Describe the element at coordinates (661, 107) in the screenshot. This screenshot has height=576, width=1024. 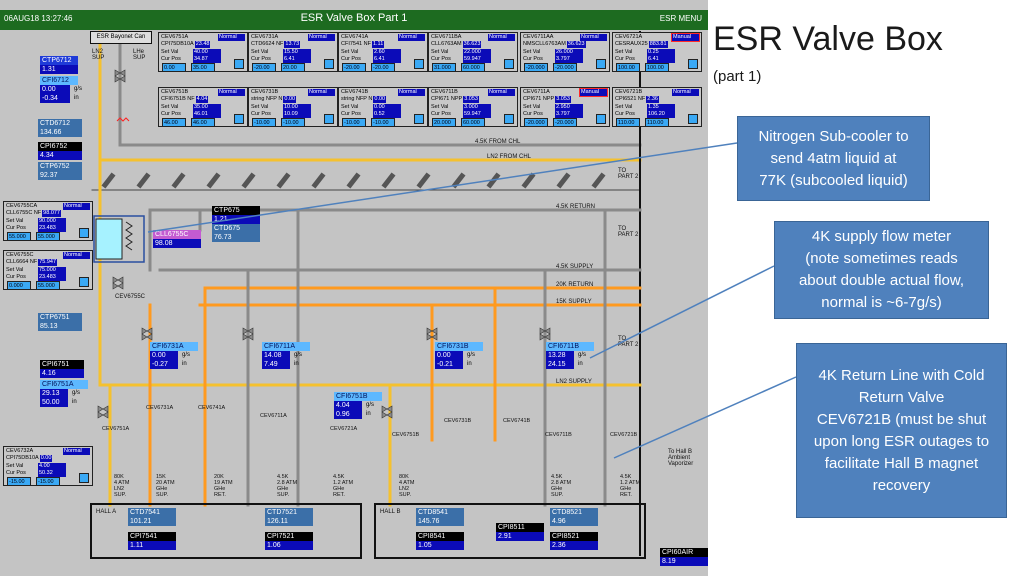
I see `set-val-value: 1.35` at that location.